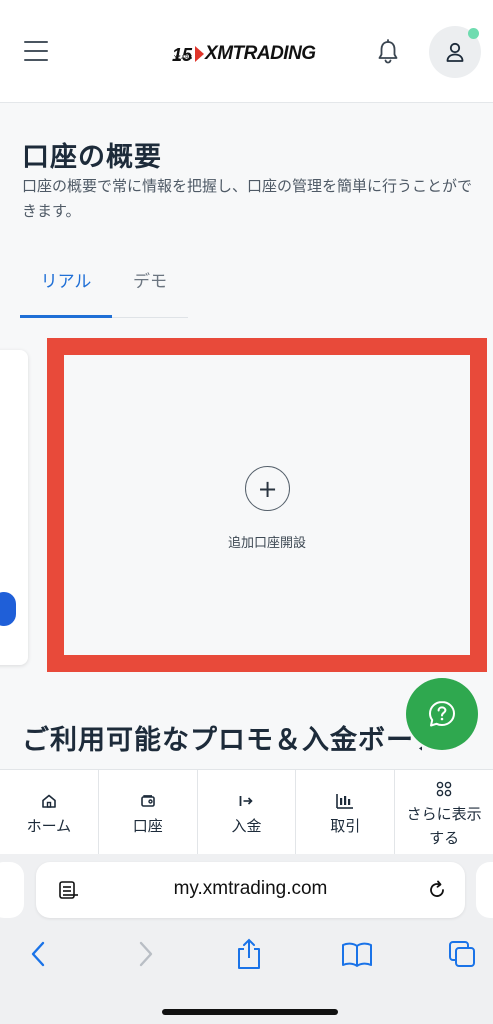 This screenshot has height=1024, width=493. What do you see at coordinates (345, 801) in the screenshot?
I see `chart-icon` at bounding box center [345, 801].